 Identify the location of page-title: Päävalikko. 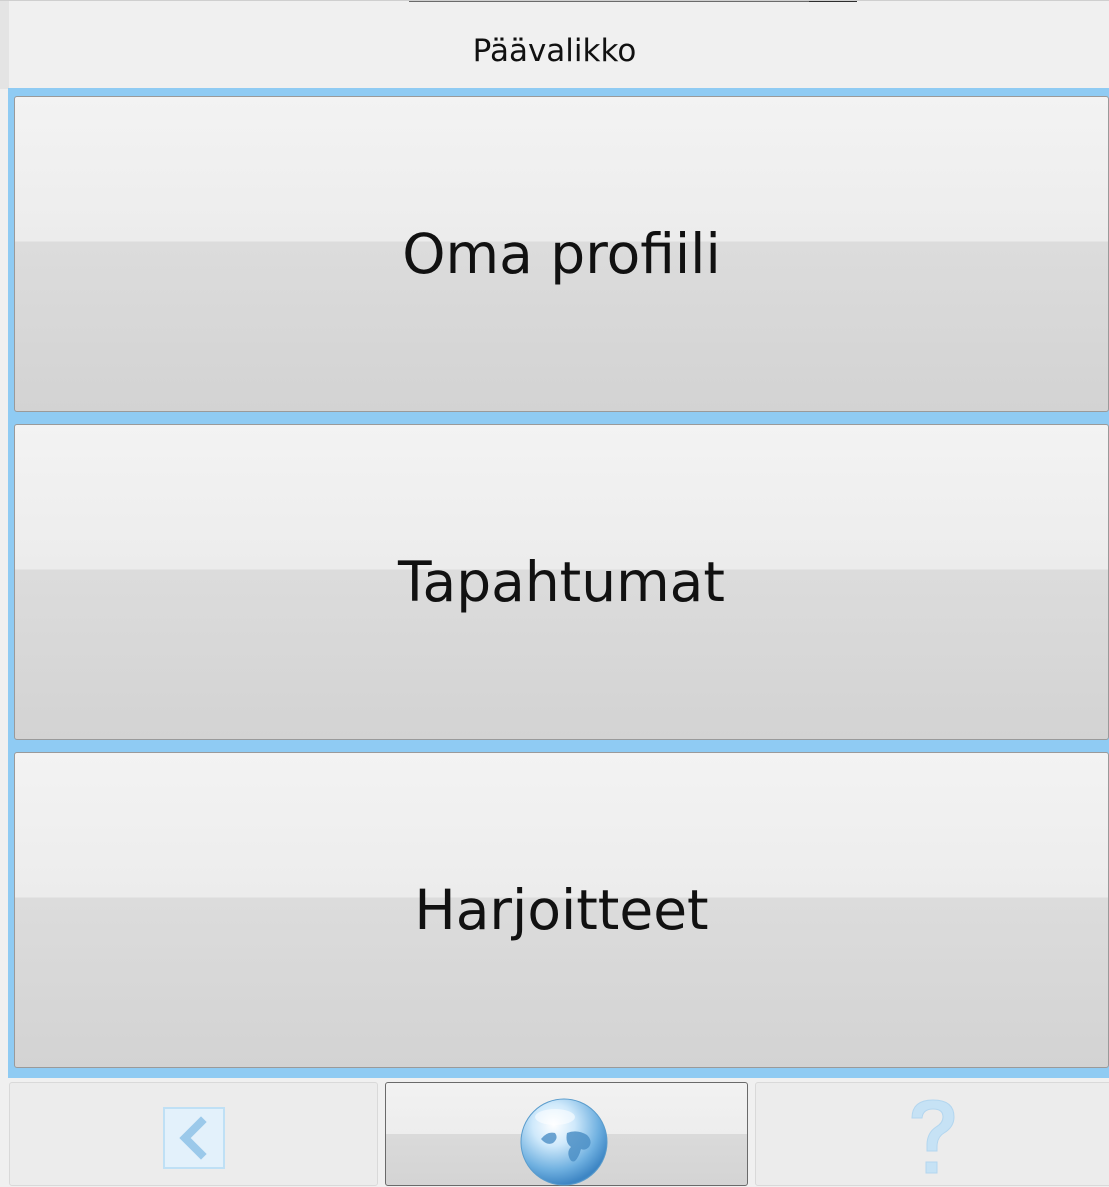
(554, 51).